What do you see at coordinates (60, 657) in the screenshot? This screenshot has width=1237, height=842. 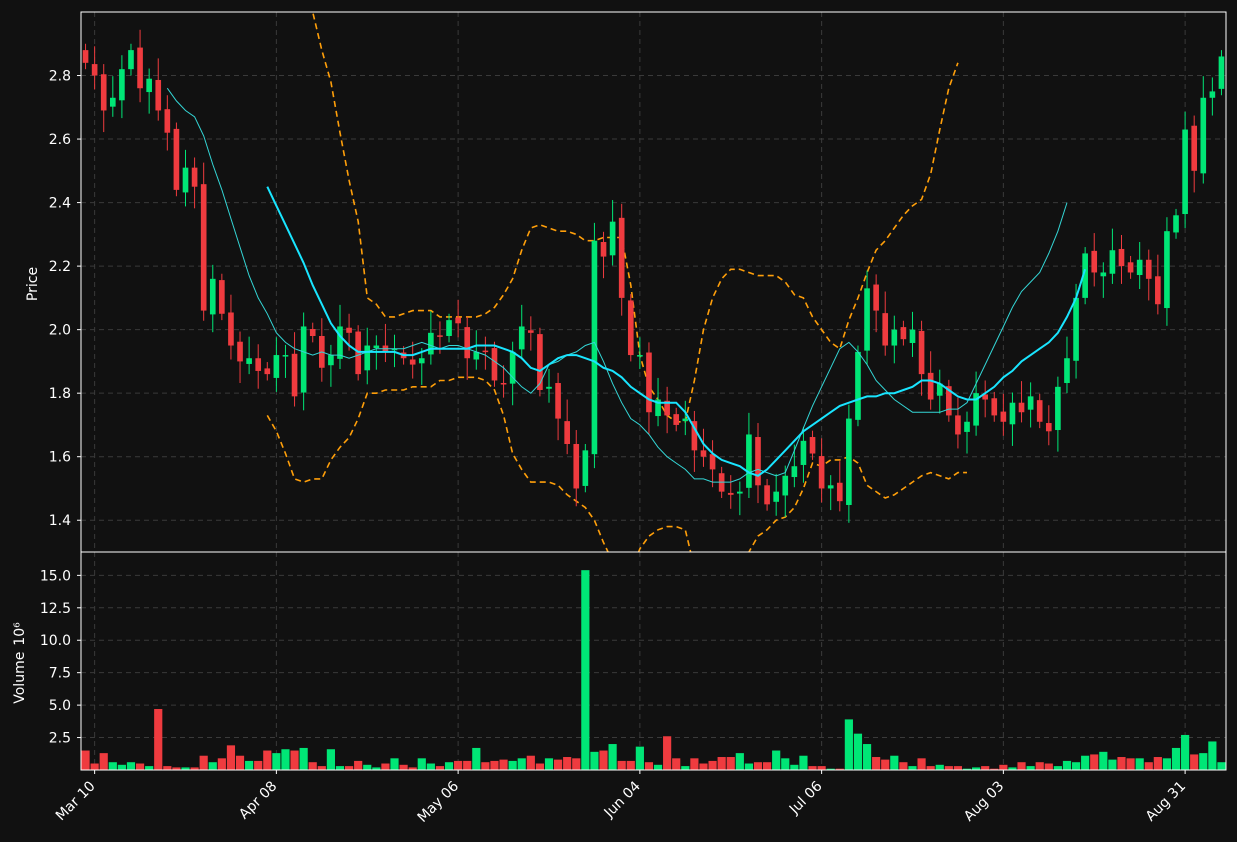 I see `volume-y-ticks: 2.5 5.0 7.5 10.0 12.5 15.0` at bounding box center [60, 657].